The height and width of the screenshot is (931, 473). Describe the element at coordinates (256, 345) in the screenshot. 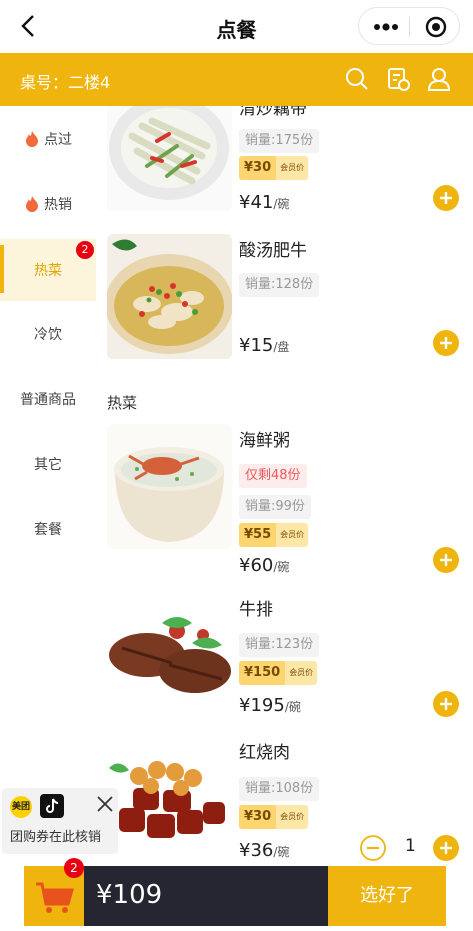

I see `price-value: ¥15` at that location.